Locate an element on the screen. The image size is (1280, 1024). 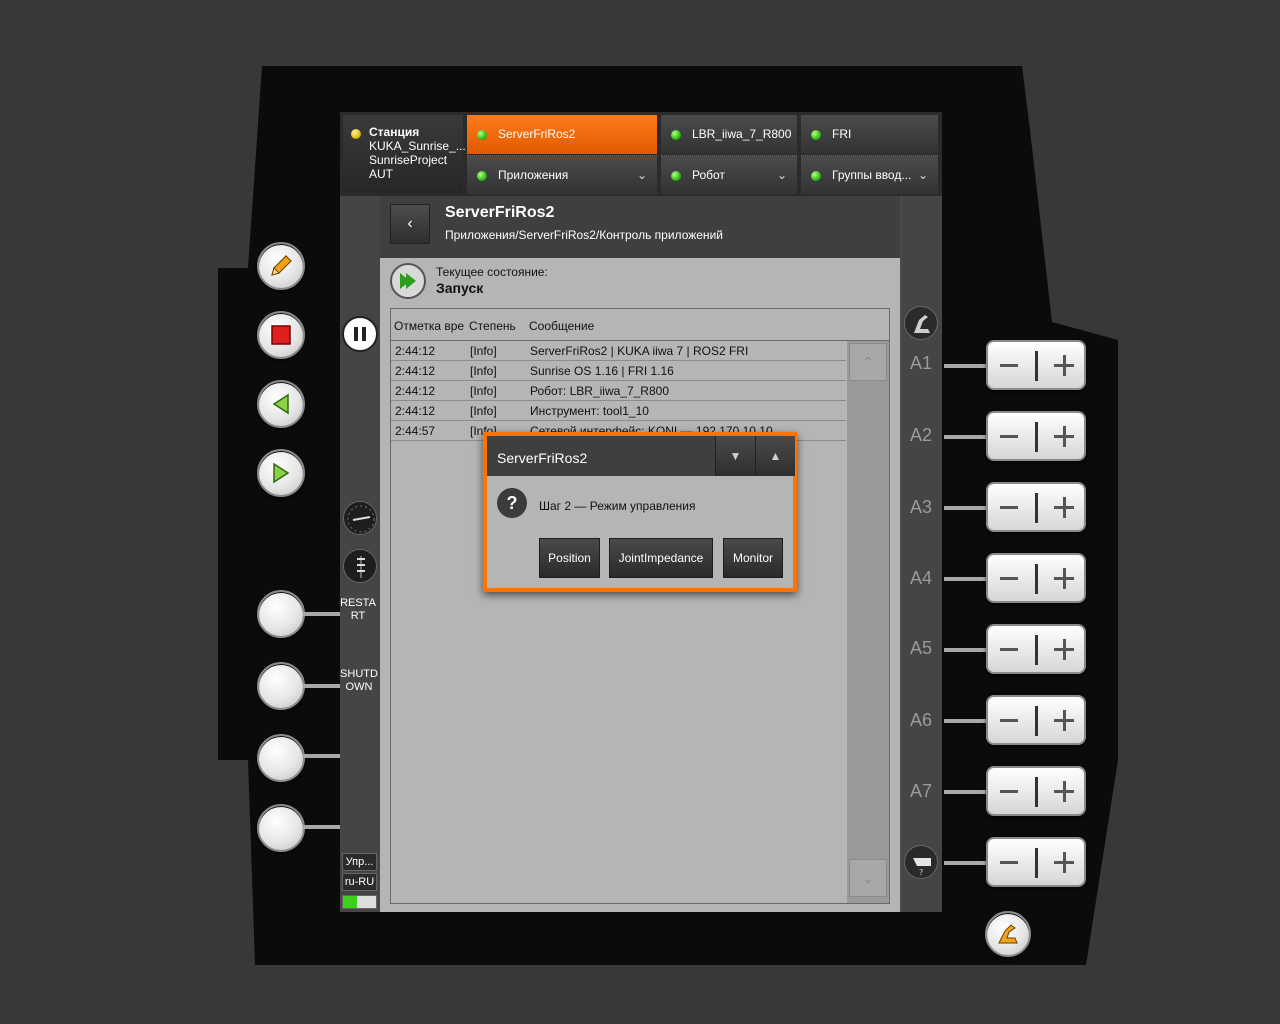
table-row: 2:44:12 [Info] Робот: LBR_iiwa_7_R800 is located at coordinates (618, 391).